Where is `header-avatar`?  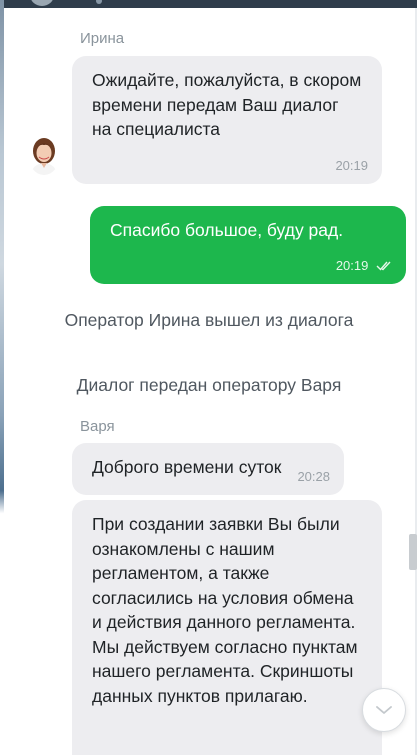 header-avatar is located at coordinates (42, 3).